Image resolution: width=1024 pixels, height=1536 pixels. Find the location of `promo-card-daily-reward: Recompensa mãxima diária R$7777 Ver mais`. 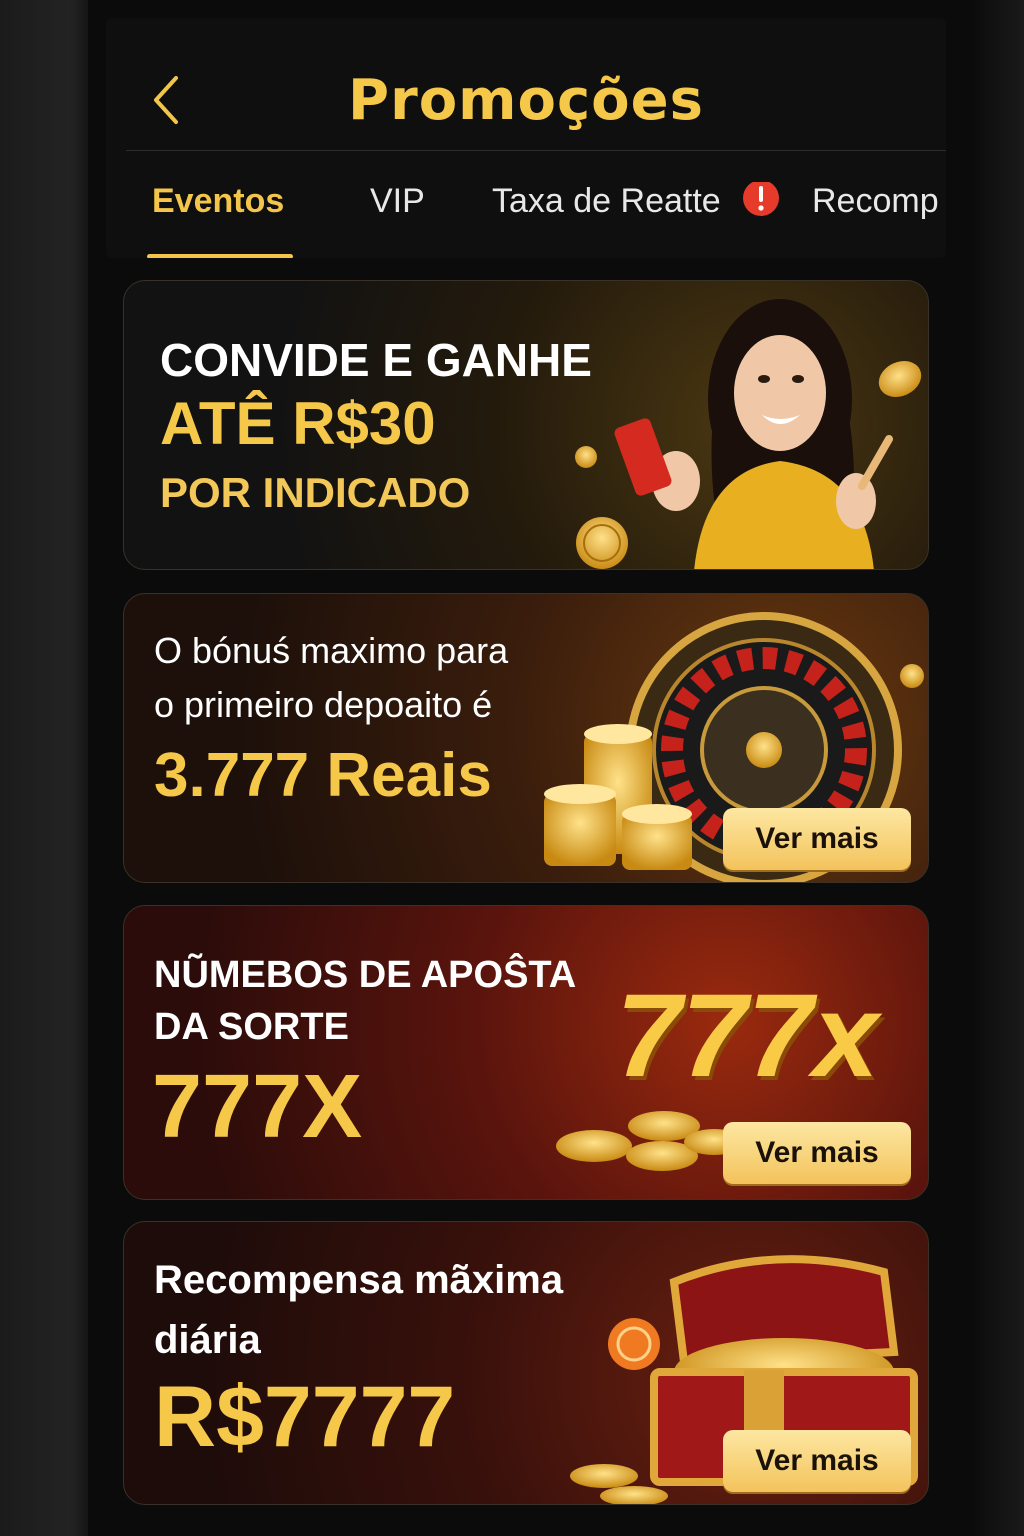

promo-card-daily-reward: Recompensa mãxima diária R$7777 Ver mais is located at coordinates (526, 1363).